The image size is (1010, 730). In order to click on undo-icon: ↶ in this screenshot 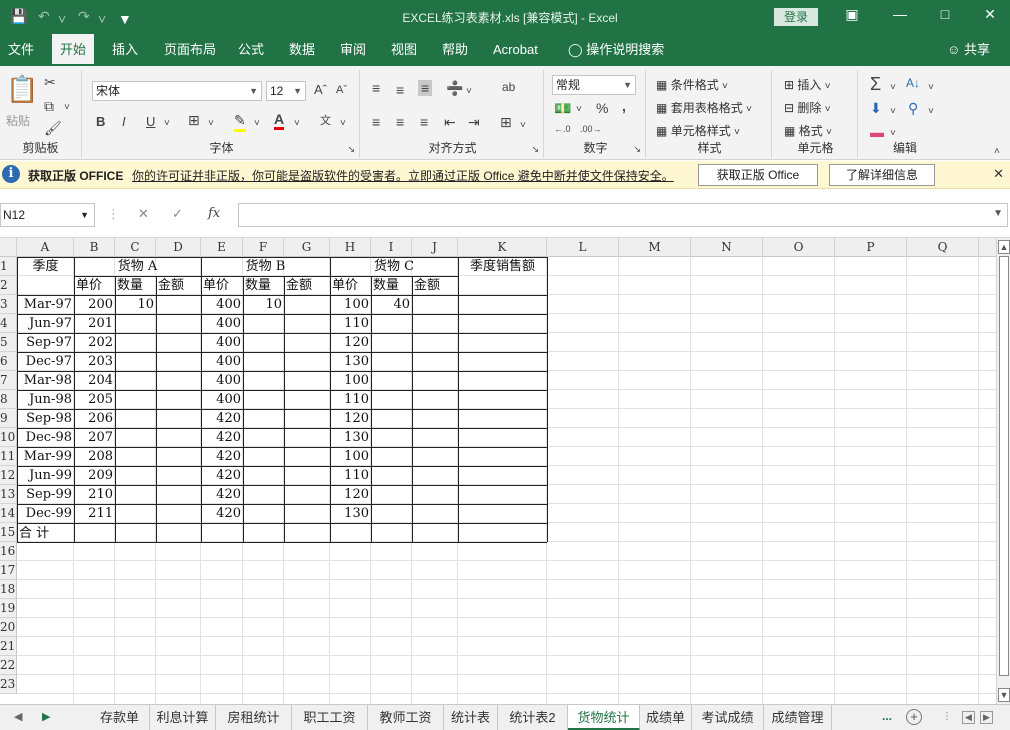, I will do `click(44, 16)`.